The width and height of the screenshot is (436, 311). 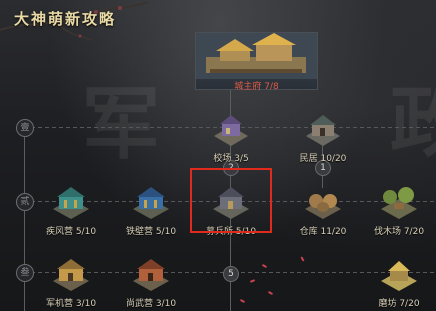 I want to click on building-swift-wind-camp: 疾风营 5/10, so click(x=71, y=210).